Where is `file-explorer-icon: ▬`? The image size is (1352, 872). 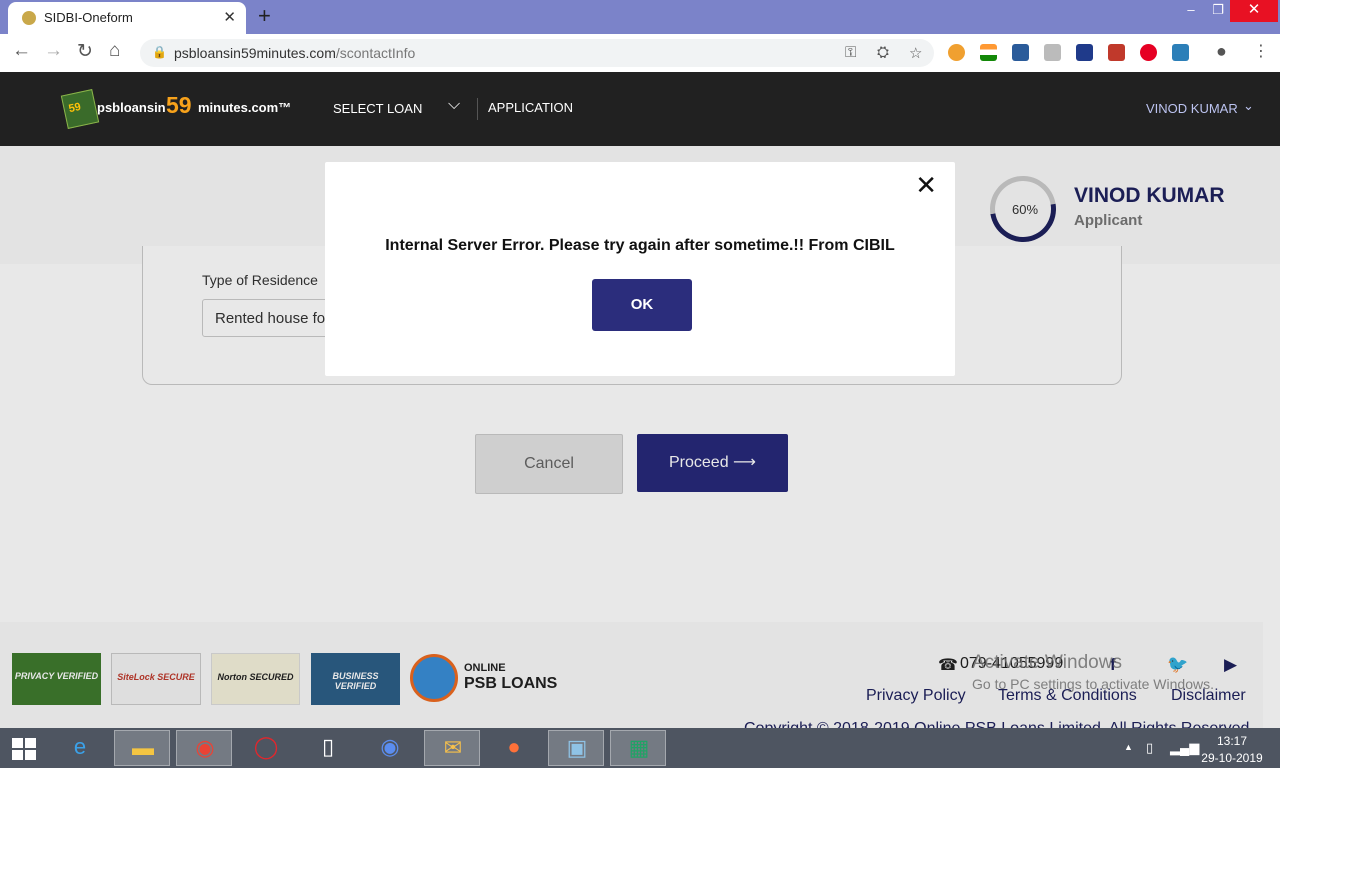
file-explorer-icon: ▬ is located at coordinates (142, 748).